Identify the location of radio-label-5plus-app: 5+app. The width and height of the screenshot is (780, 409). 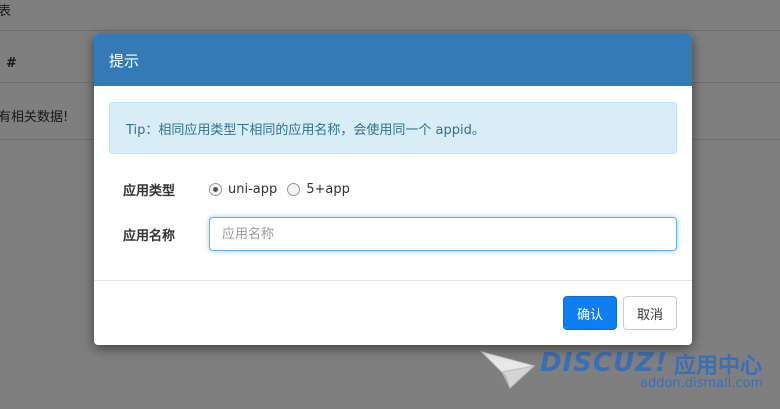
(328, 189).